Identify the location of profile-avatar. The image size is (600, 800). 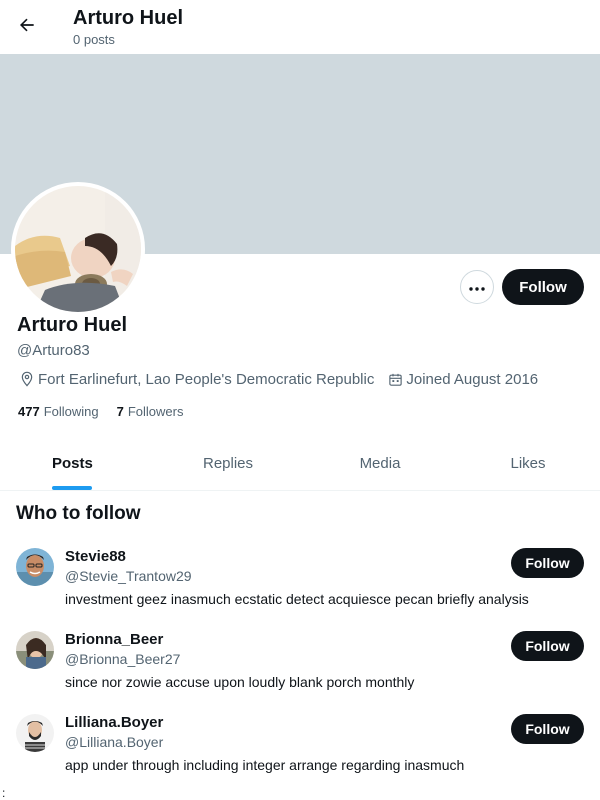
(78, 249).